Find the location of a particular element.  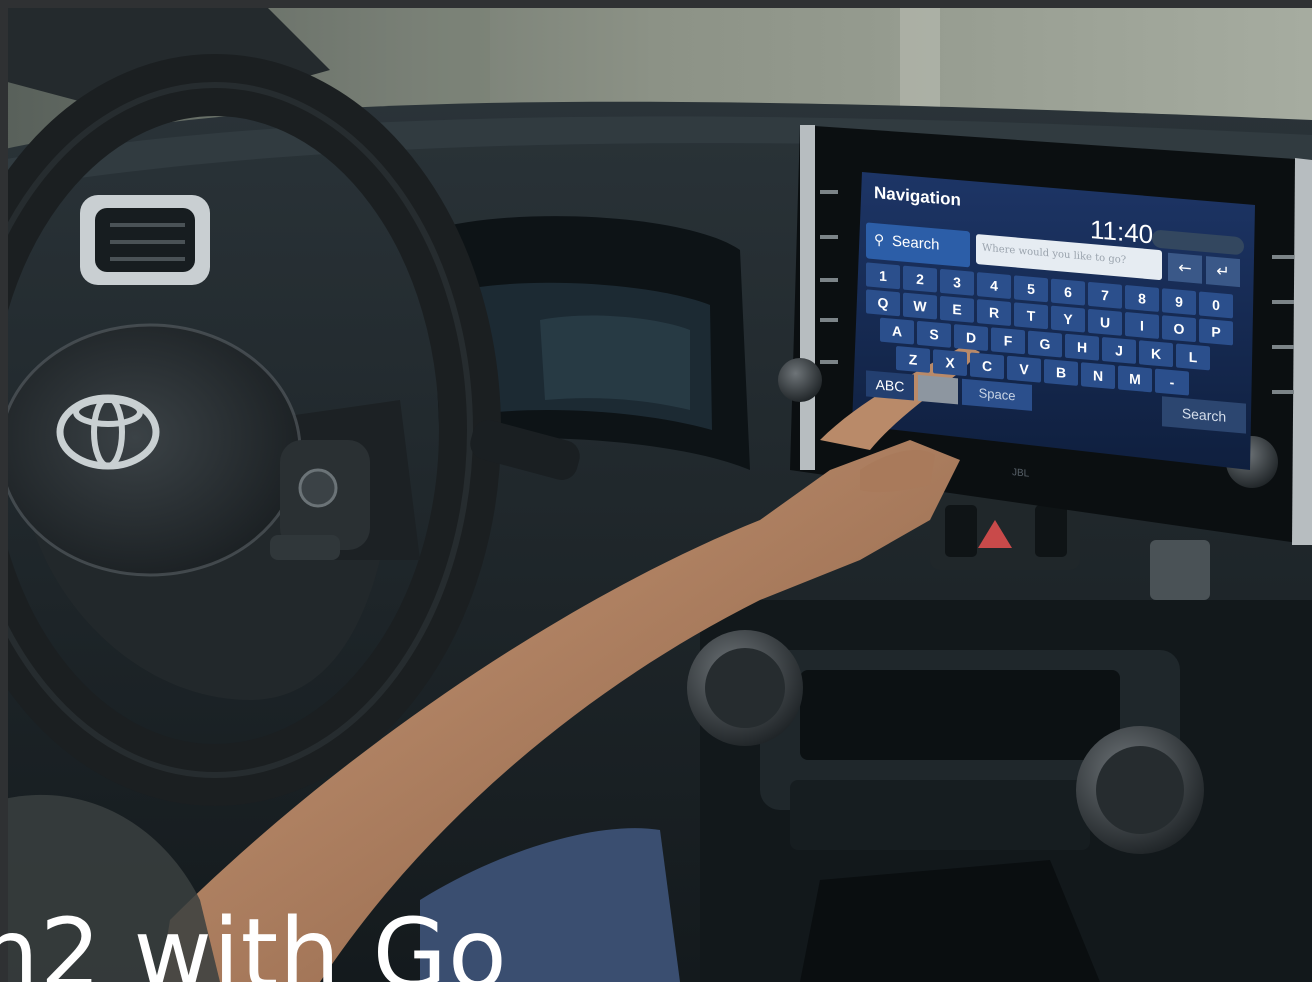

key: E is located at coordinates (957, 309).